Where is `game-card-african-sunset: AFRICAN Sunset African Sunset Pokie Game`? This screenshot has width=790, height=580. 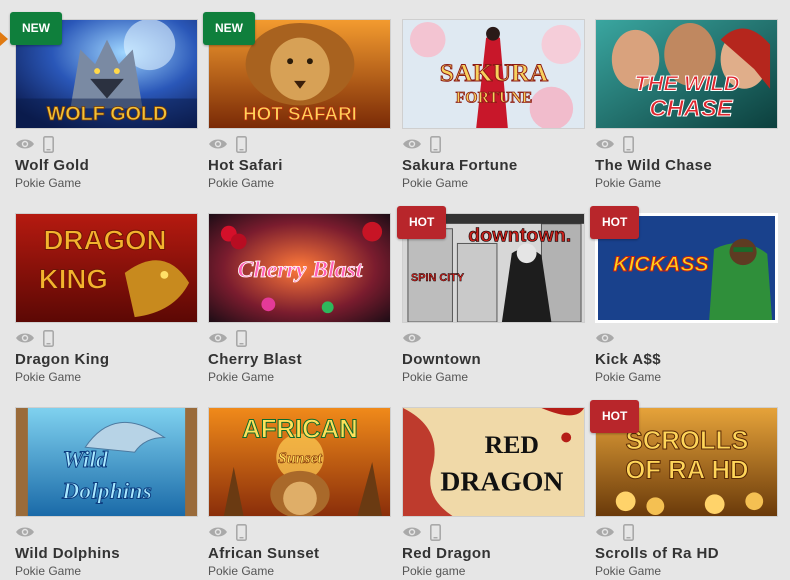
game-card-african-sunset: AFRICAN Sunset African Sunset Pokie Game is located at coordinates (299, 493).